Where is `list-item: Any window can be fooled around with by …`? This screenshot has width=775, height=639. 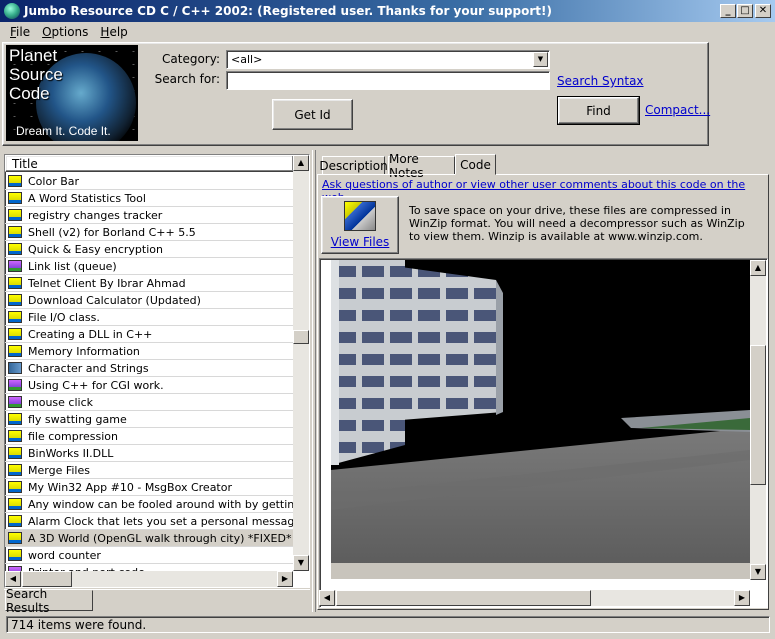
list-item: Any window can be fooled around with by … is located at coordinates (149, 504).